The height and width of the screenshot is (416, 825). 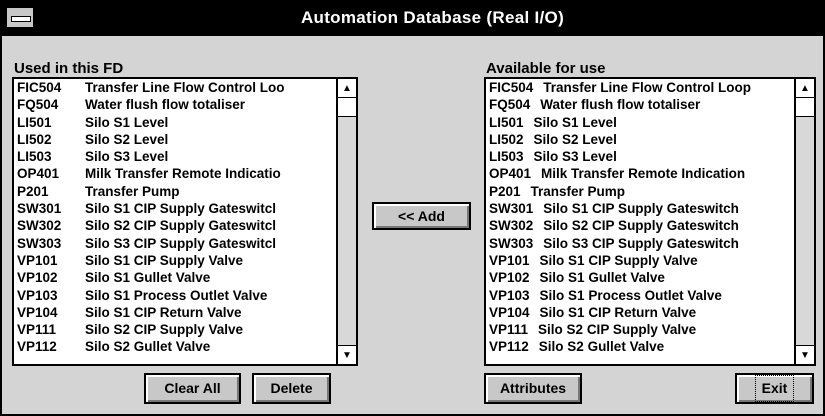 What do you see at coordinates (643, 174) in the screenshot?
I see `list-item-description: Milk Transfer Remote Indication` at bounding box center [643, 174].